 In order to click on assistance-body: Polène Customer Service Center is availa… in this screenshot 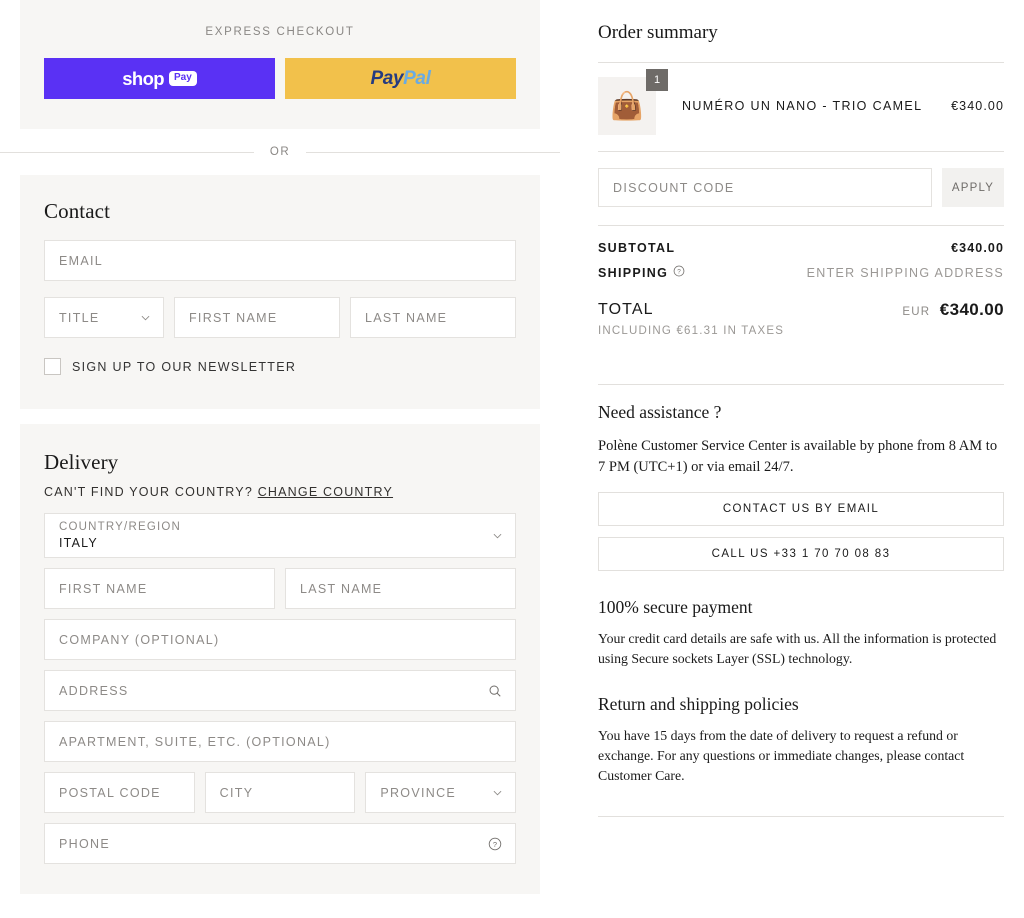, I will do `click(798, 457)`.